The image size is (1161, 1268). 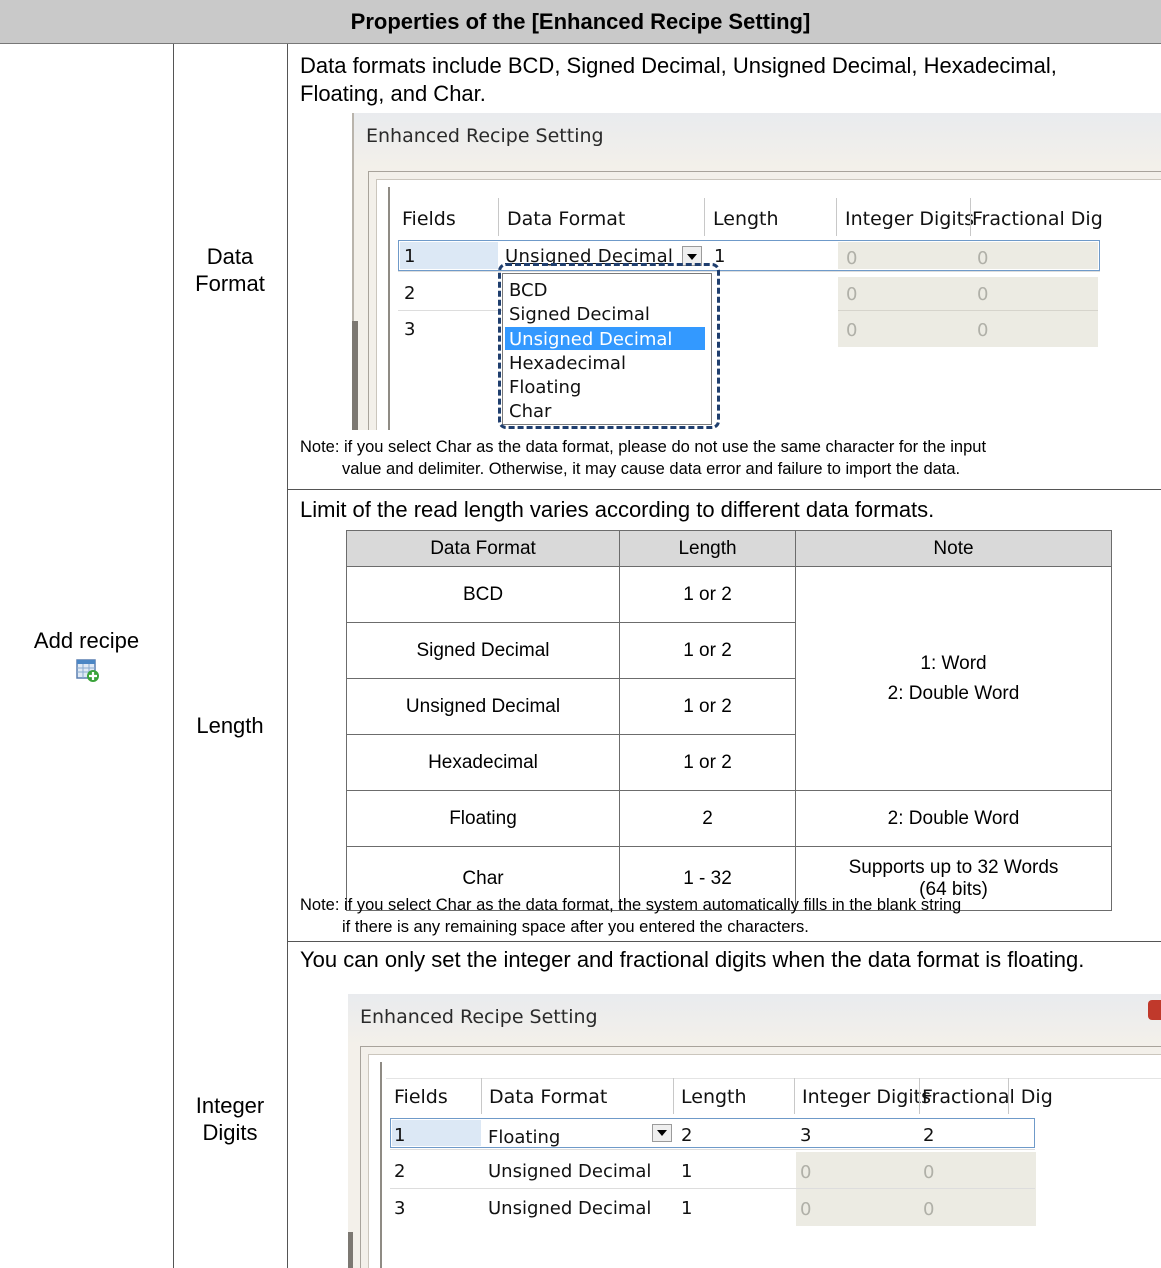 I want to click on table-row: BCD 1 or 2 1: Word 2: Double Word, so click(x=729, y=678).